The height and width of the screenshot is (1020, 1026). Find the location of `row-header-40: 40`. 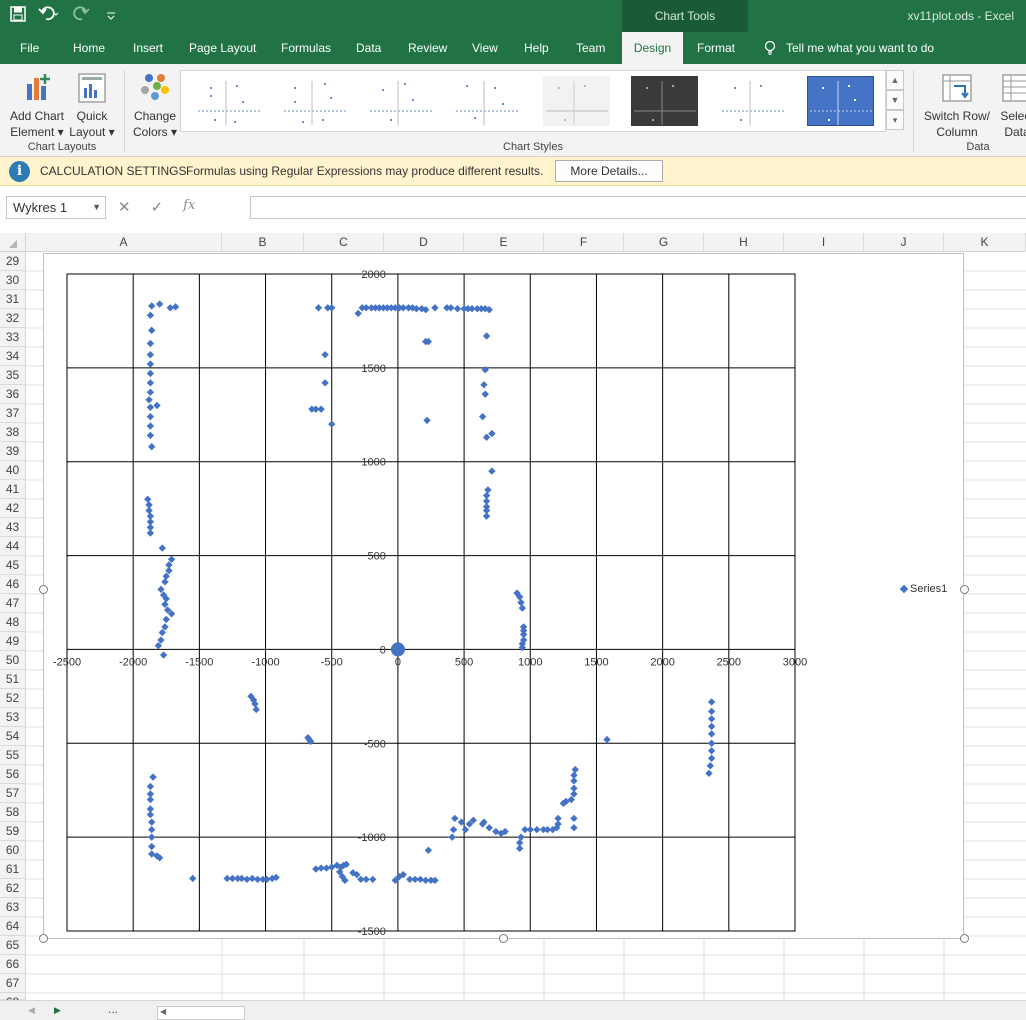

row-header-40: 40 is located at coordinates (13, 470).